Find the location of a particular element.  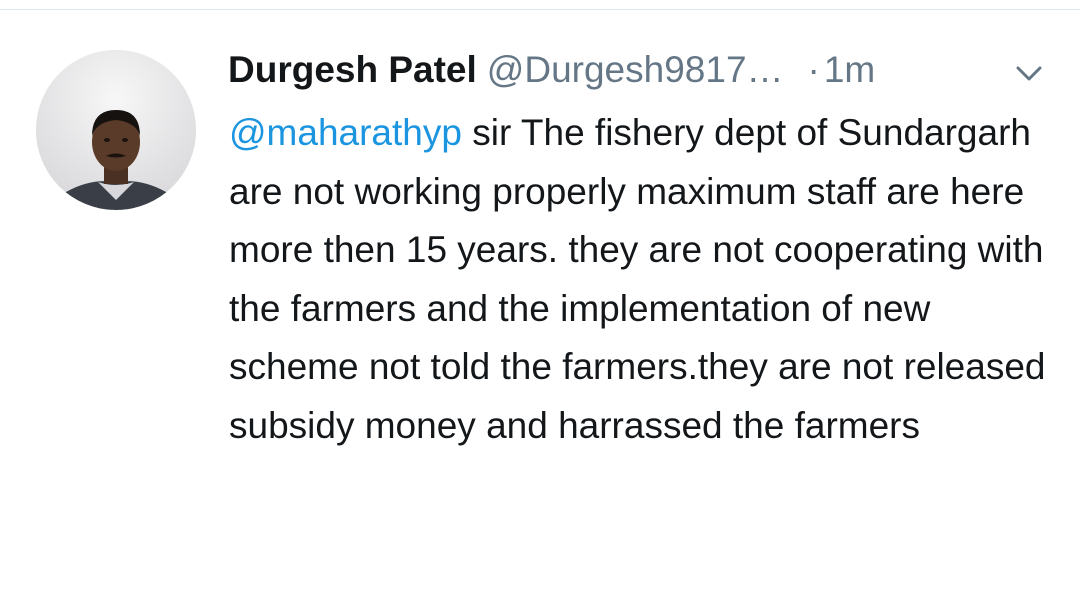

profile-photo-icon is located at coordinates (116, 130).